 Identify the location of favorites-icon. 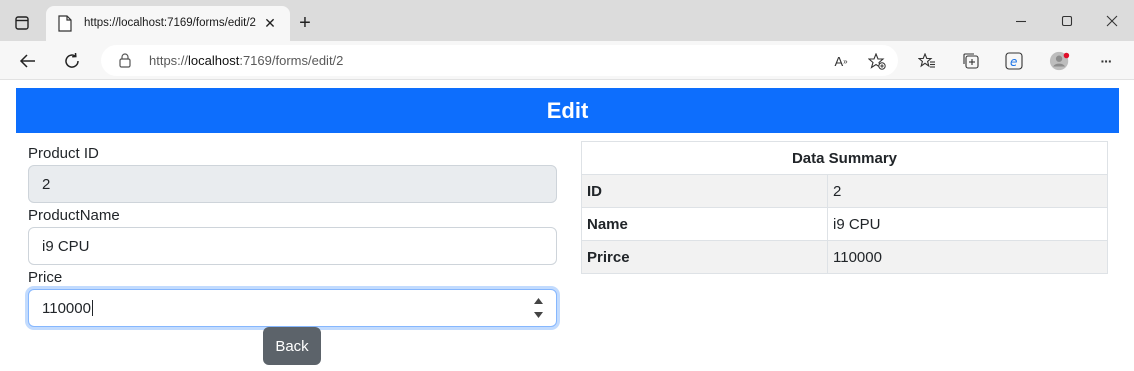
(927, 61).